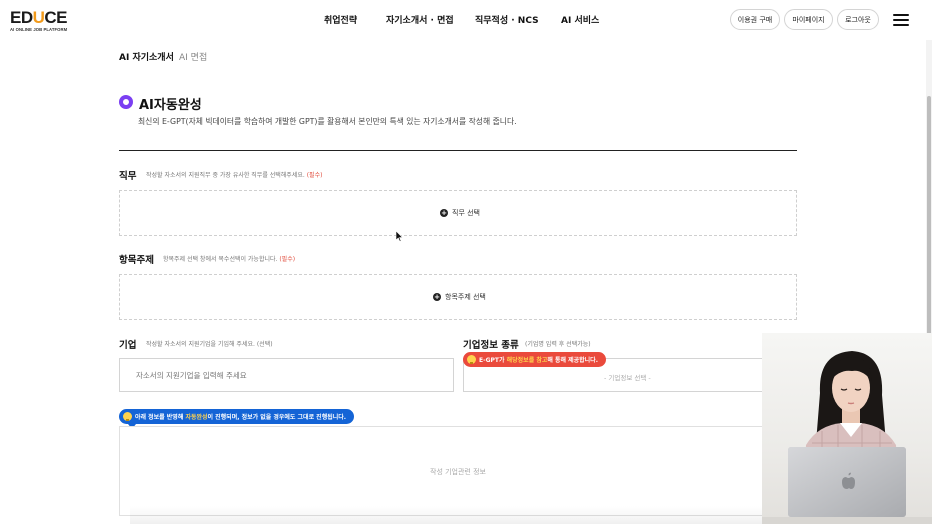  What do you see at coordinates (128, 345) in the screenshot?
I see `company-label: 기업` at bounding box center [128, 345].